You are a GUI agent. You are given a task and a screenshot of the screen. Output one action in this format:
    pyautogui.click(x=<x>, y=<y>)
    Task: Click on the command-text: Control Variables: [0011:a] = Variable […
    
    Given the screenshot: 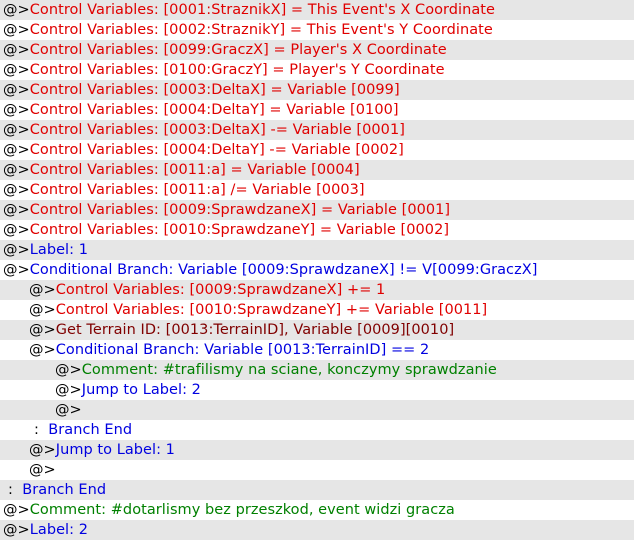 What is the action you would take?
    pyautogui.click(x=194, y=170)
    